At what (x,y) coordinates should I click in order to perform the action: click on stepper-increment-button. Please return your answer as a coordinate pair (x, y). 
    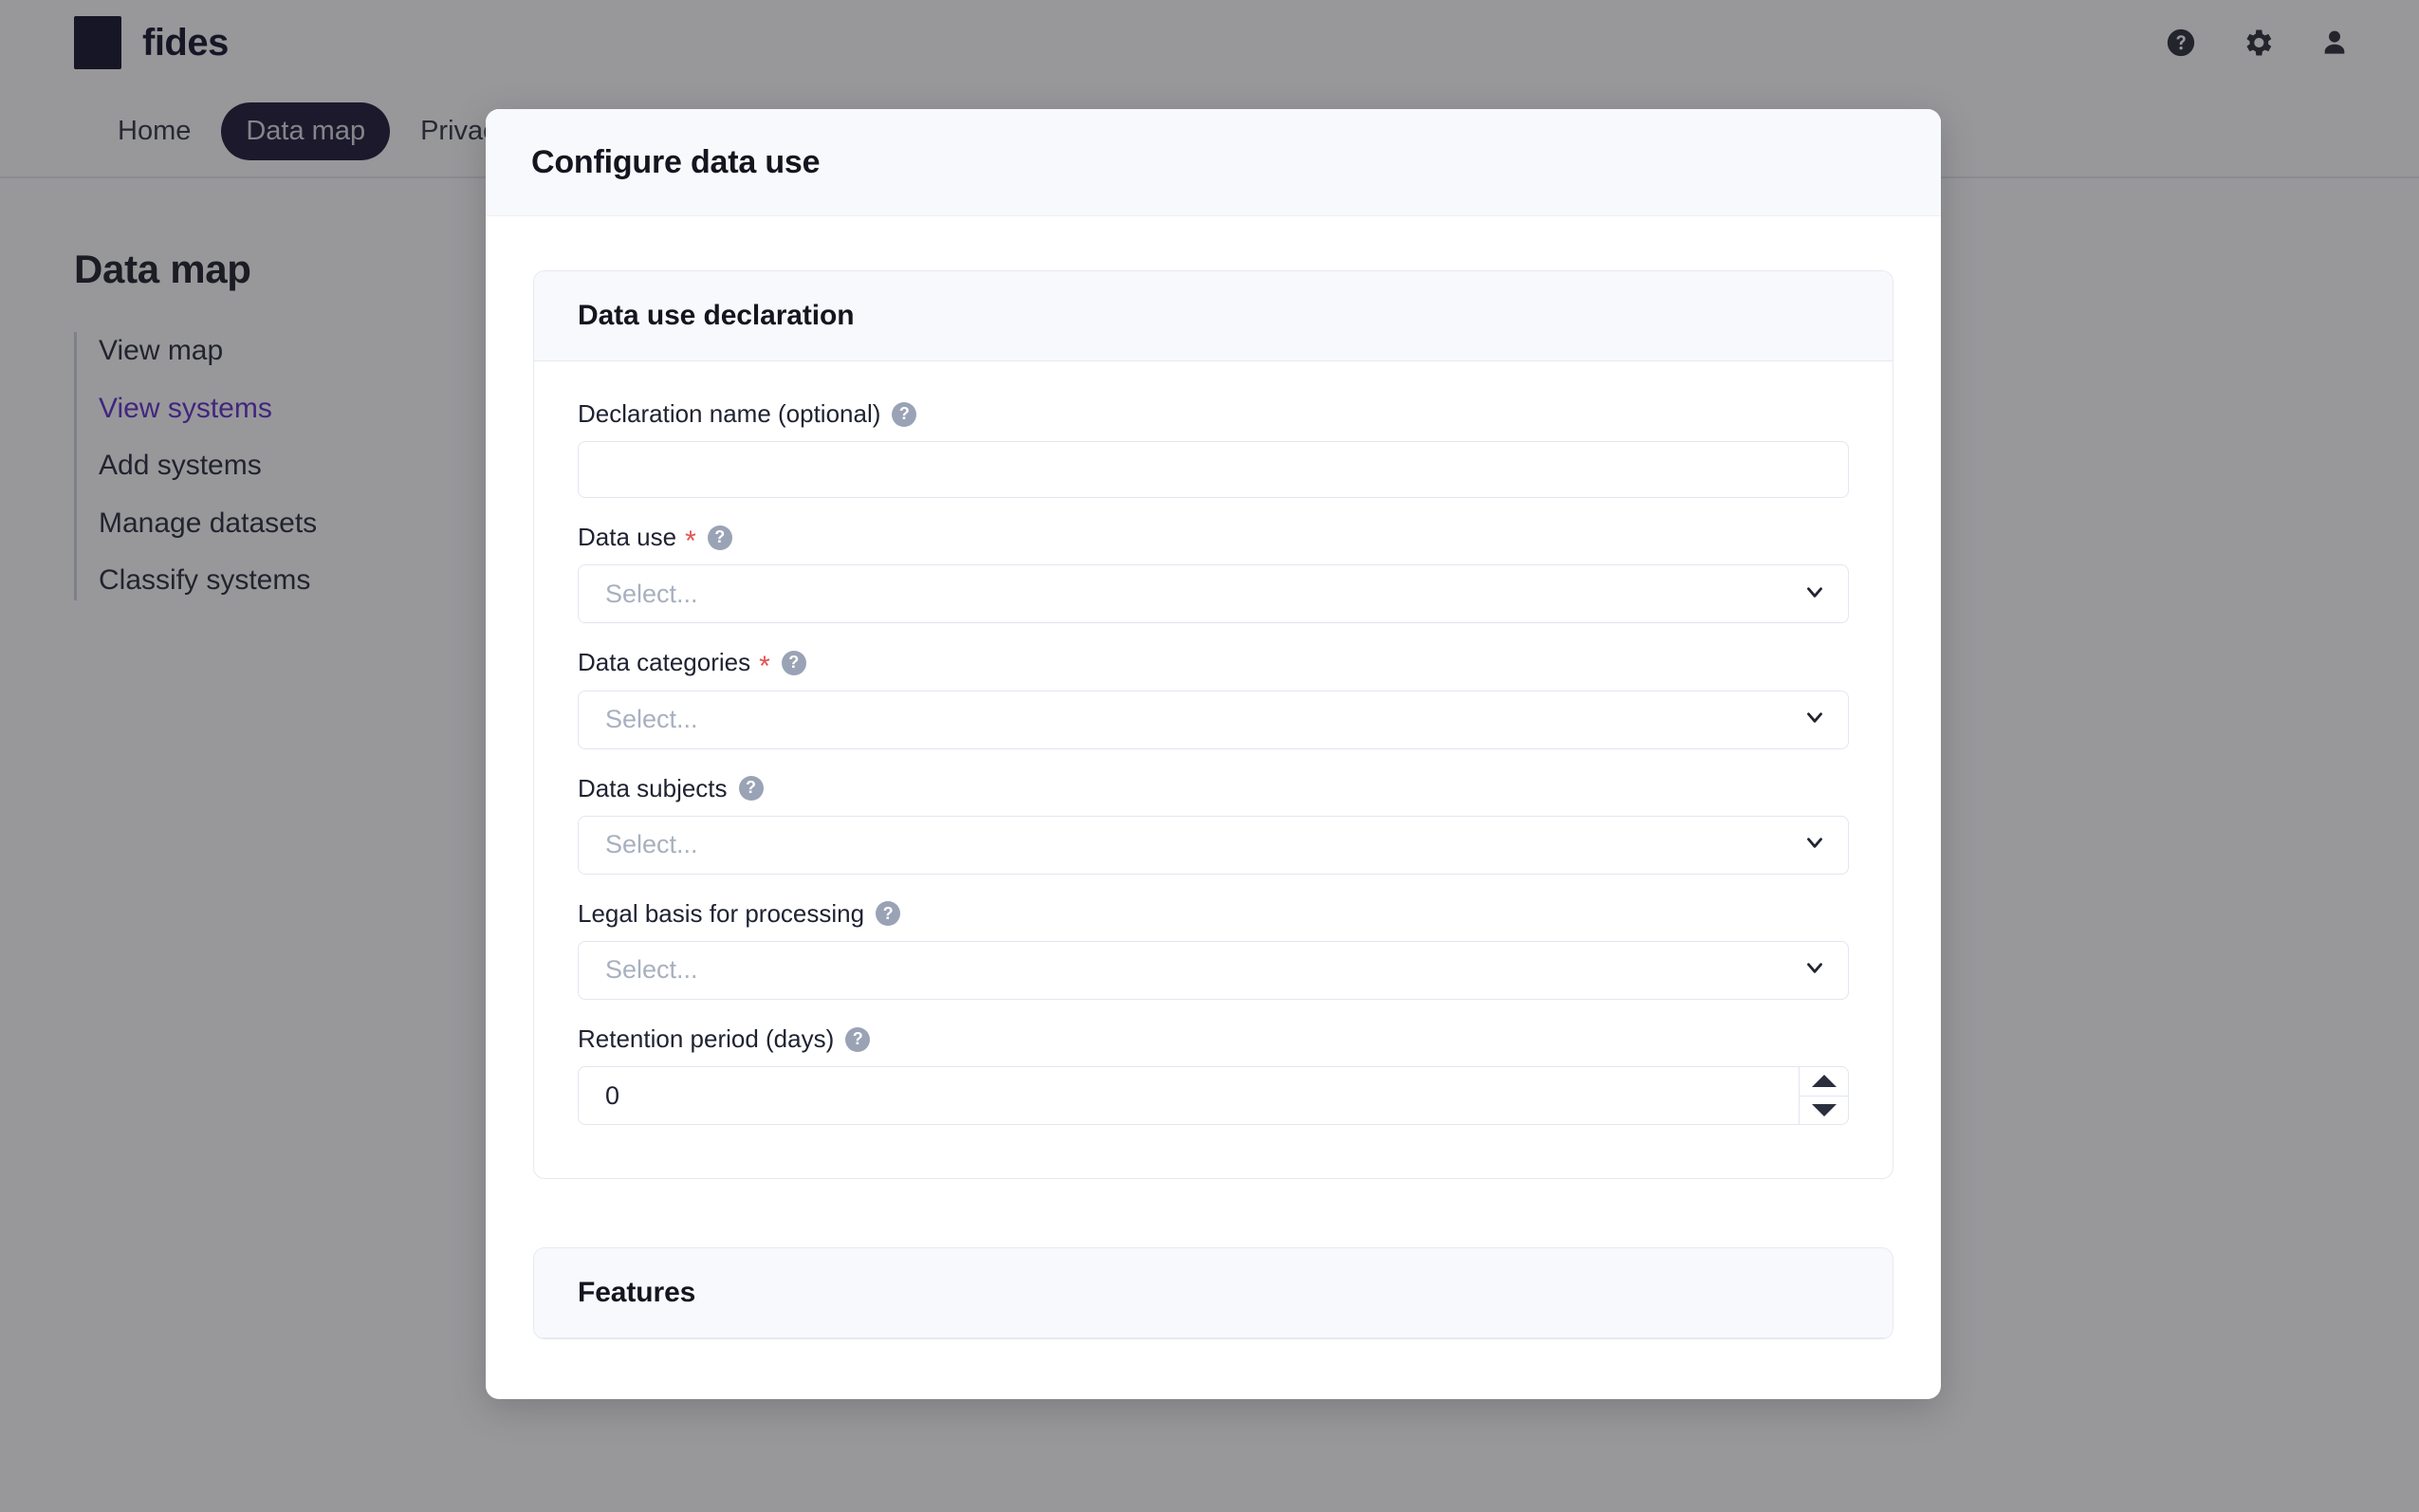
    Looking at the image, I should click on (1824, 1082).